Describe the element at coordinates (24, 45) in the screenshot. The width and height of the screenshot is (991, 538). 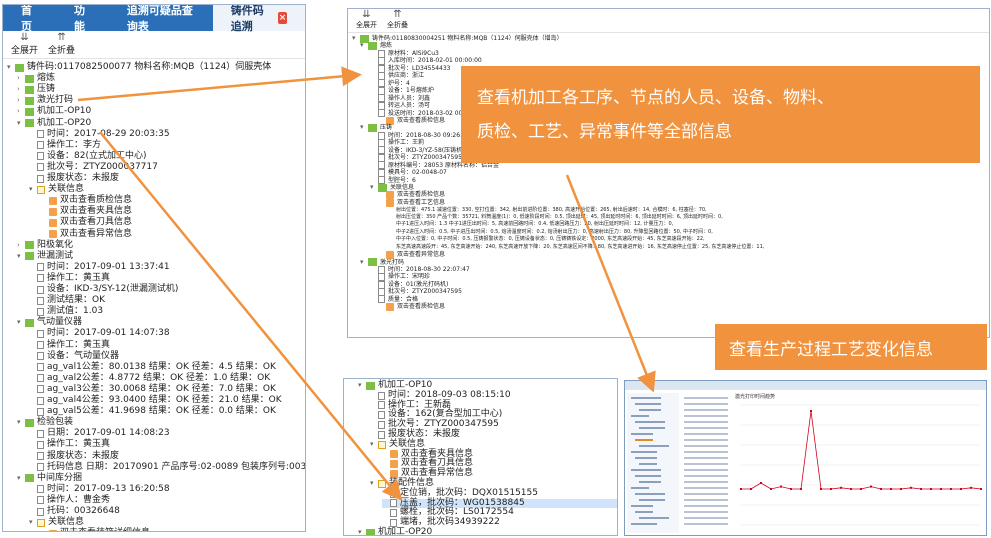
I see `expand-all-button: ⇊ 全展开` at that location.